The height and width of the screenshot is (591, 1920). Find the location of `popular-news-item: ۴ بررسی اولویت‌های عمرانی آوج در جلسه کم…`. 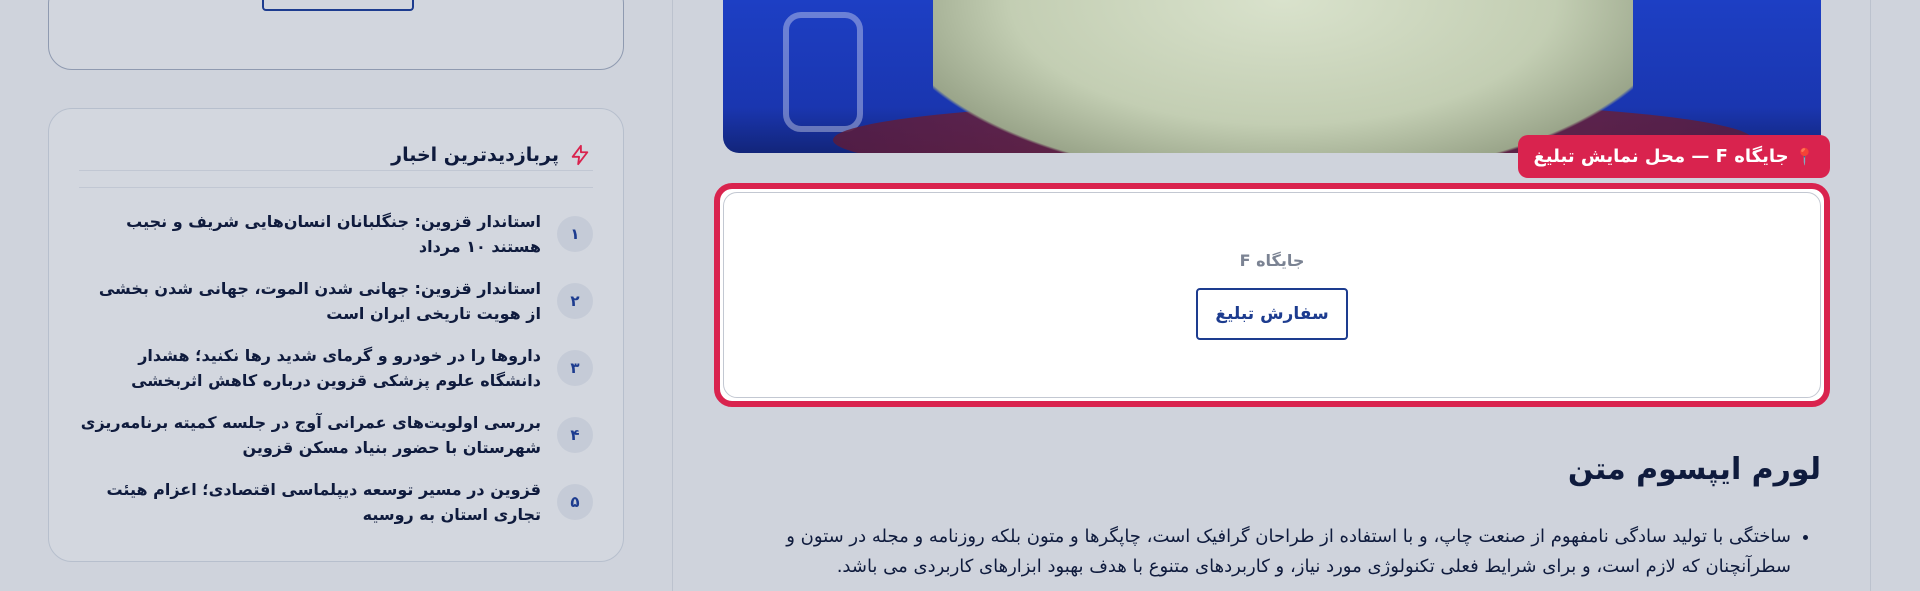

popular-news-item: ۴ بررسی اولویت‌های عمرانی آوج در جلسه کم… is located at coordinates (336, 434).